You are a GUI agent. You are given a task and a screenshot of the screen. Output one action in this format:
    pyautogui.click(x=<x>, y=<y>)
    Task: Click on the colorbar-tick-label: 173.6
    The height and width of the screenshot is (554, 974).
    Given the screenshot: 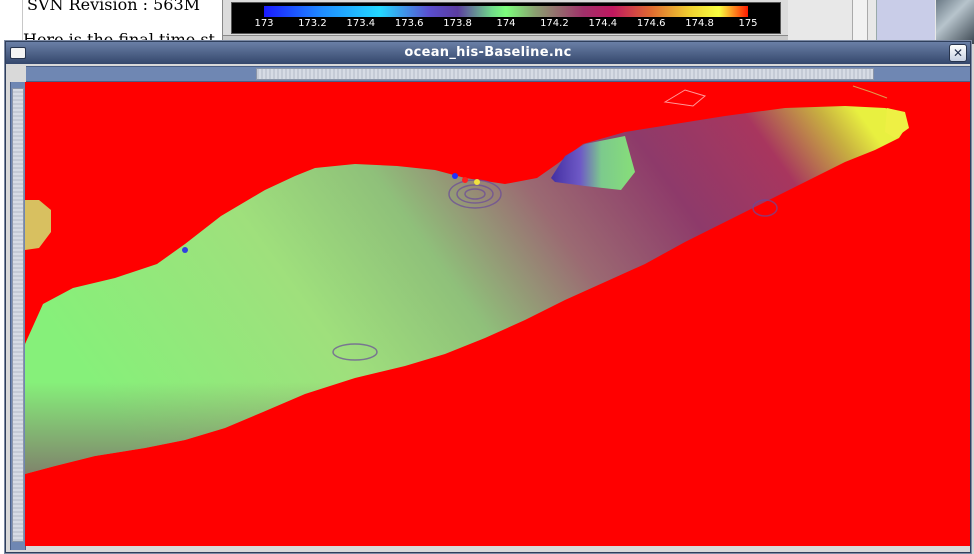 What is the action you would take?
    pyautogui.click(x=409, y=23)
    